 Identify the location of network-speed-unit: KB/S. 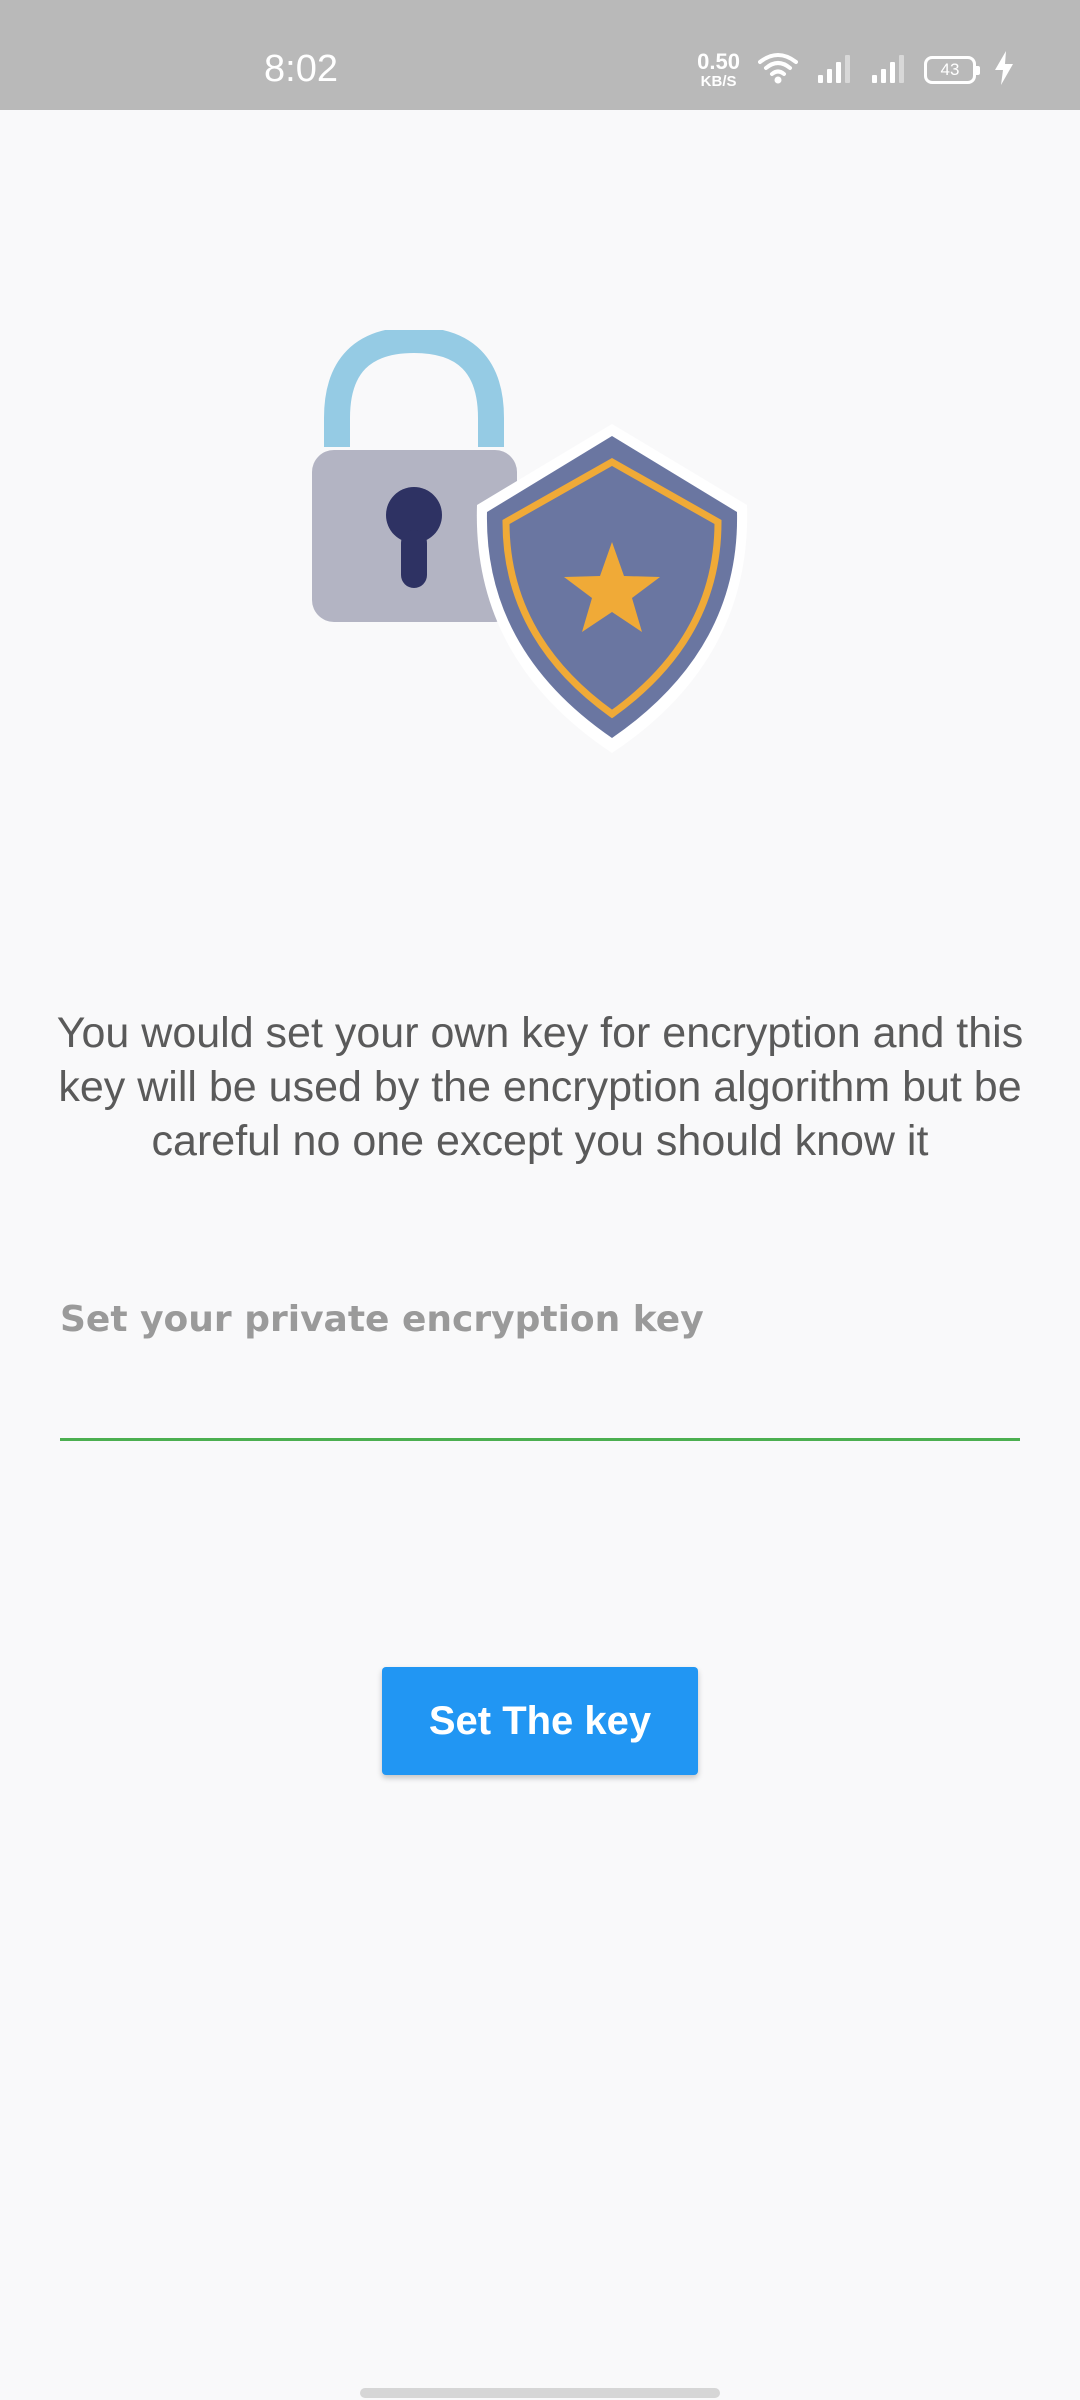
(718, 81).